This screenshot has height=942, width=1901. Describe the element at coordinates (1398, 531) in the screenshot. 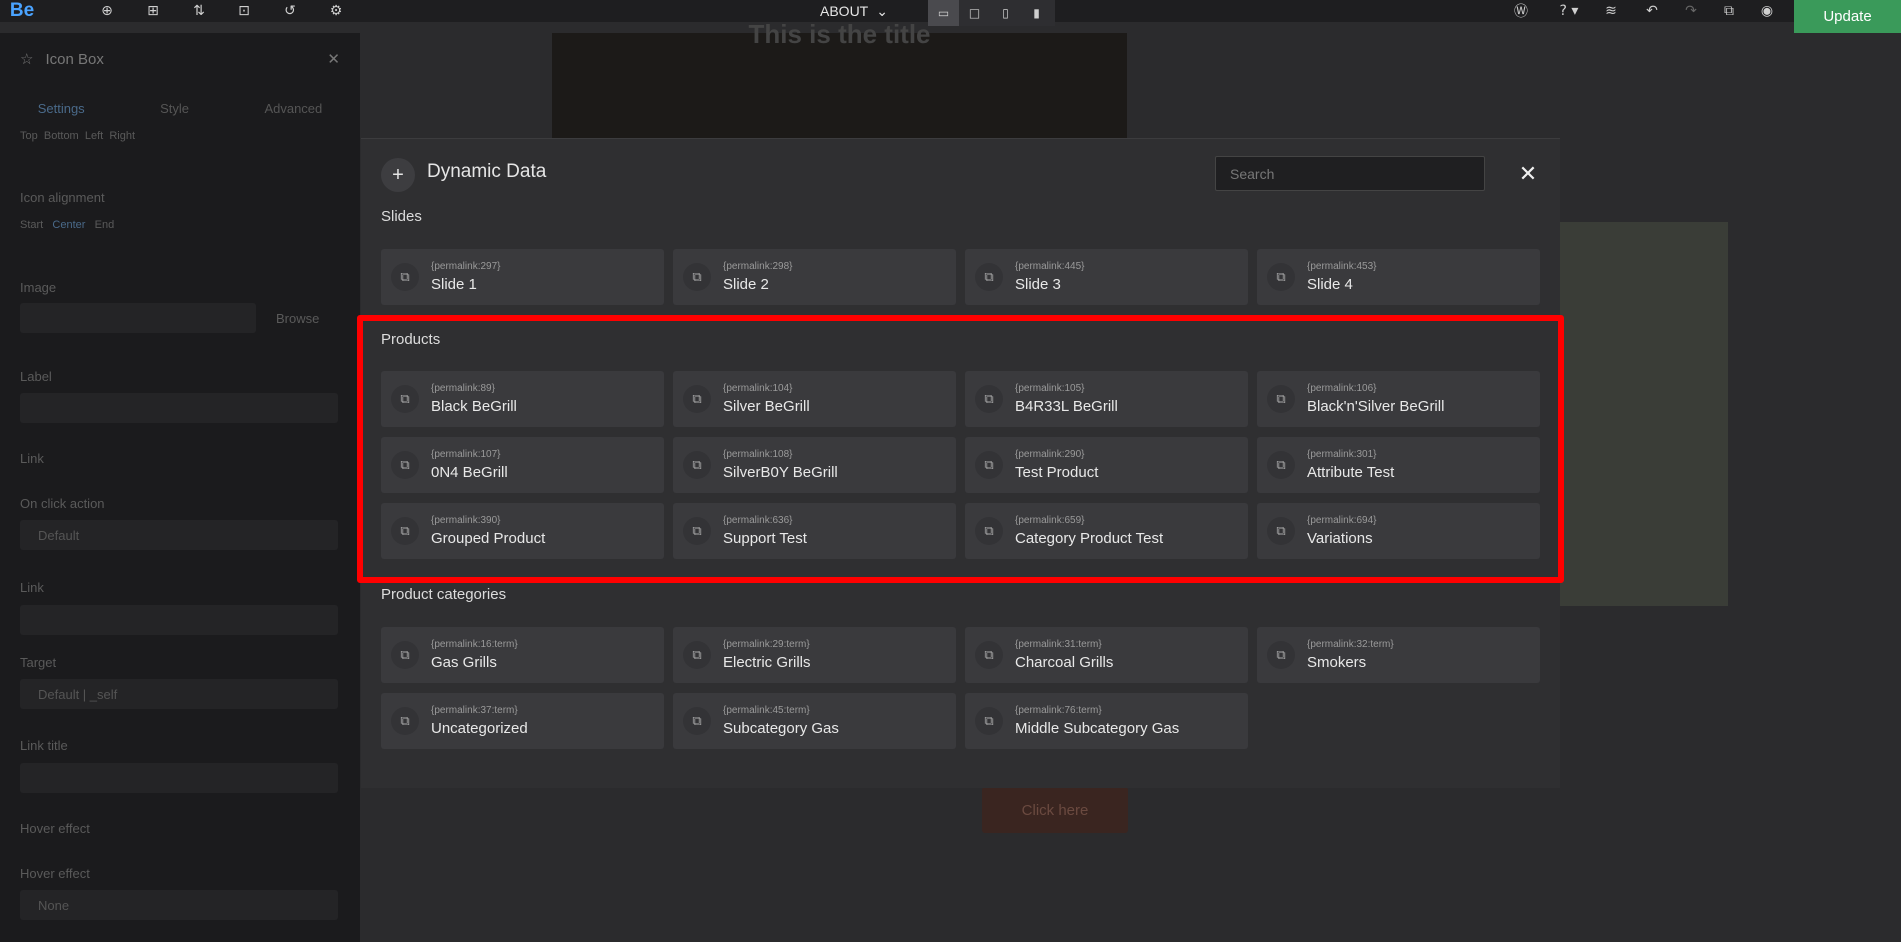

I see `dynamic-data-card: ⧉ {permalink:694} Variations` at that location.